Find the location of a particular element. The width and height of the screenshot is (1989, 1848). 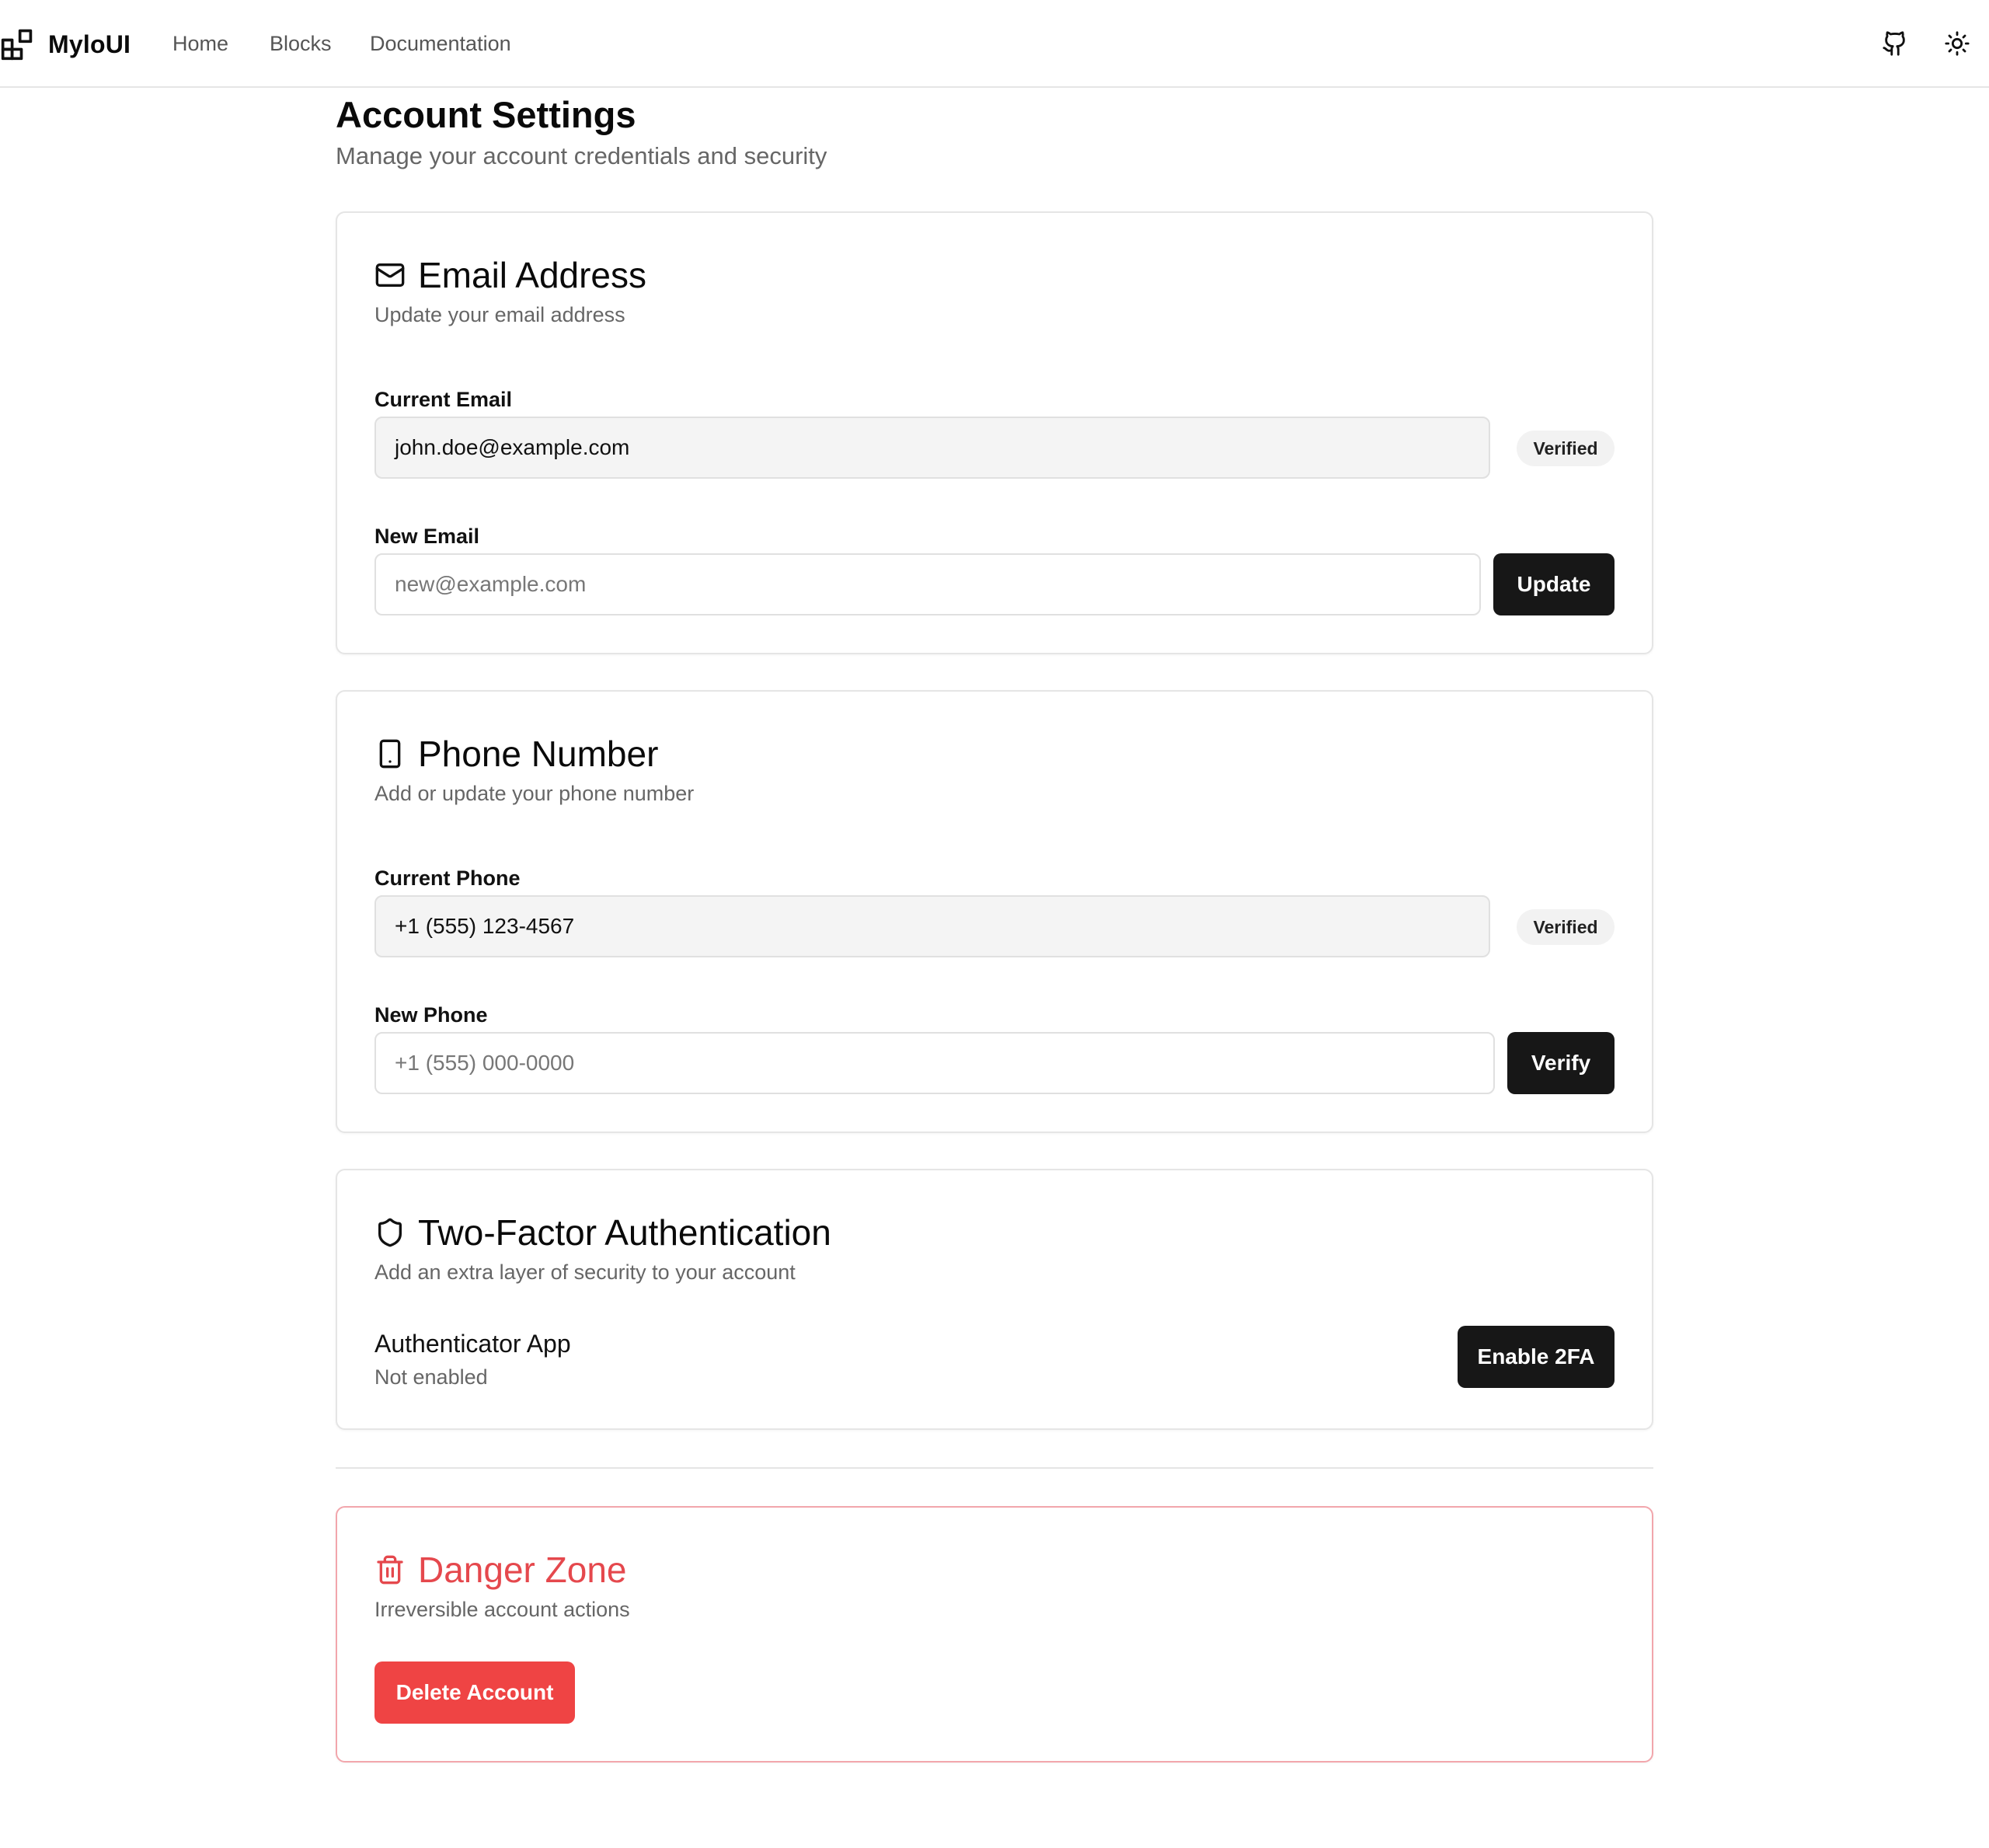

section-divider is located at coordinates (994, 1468).